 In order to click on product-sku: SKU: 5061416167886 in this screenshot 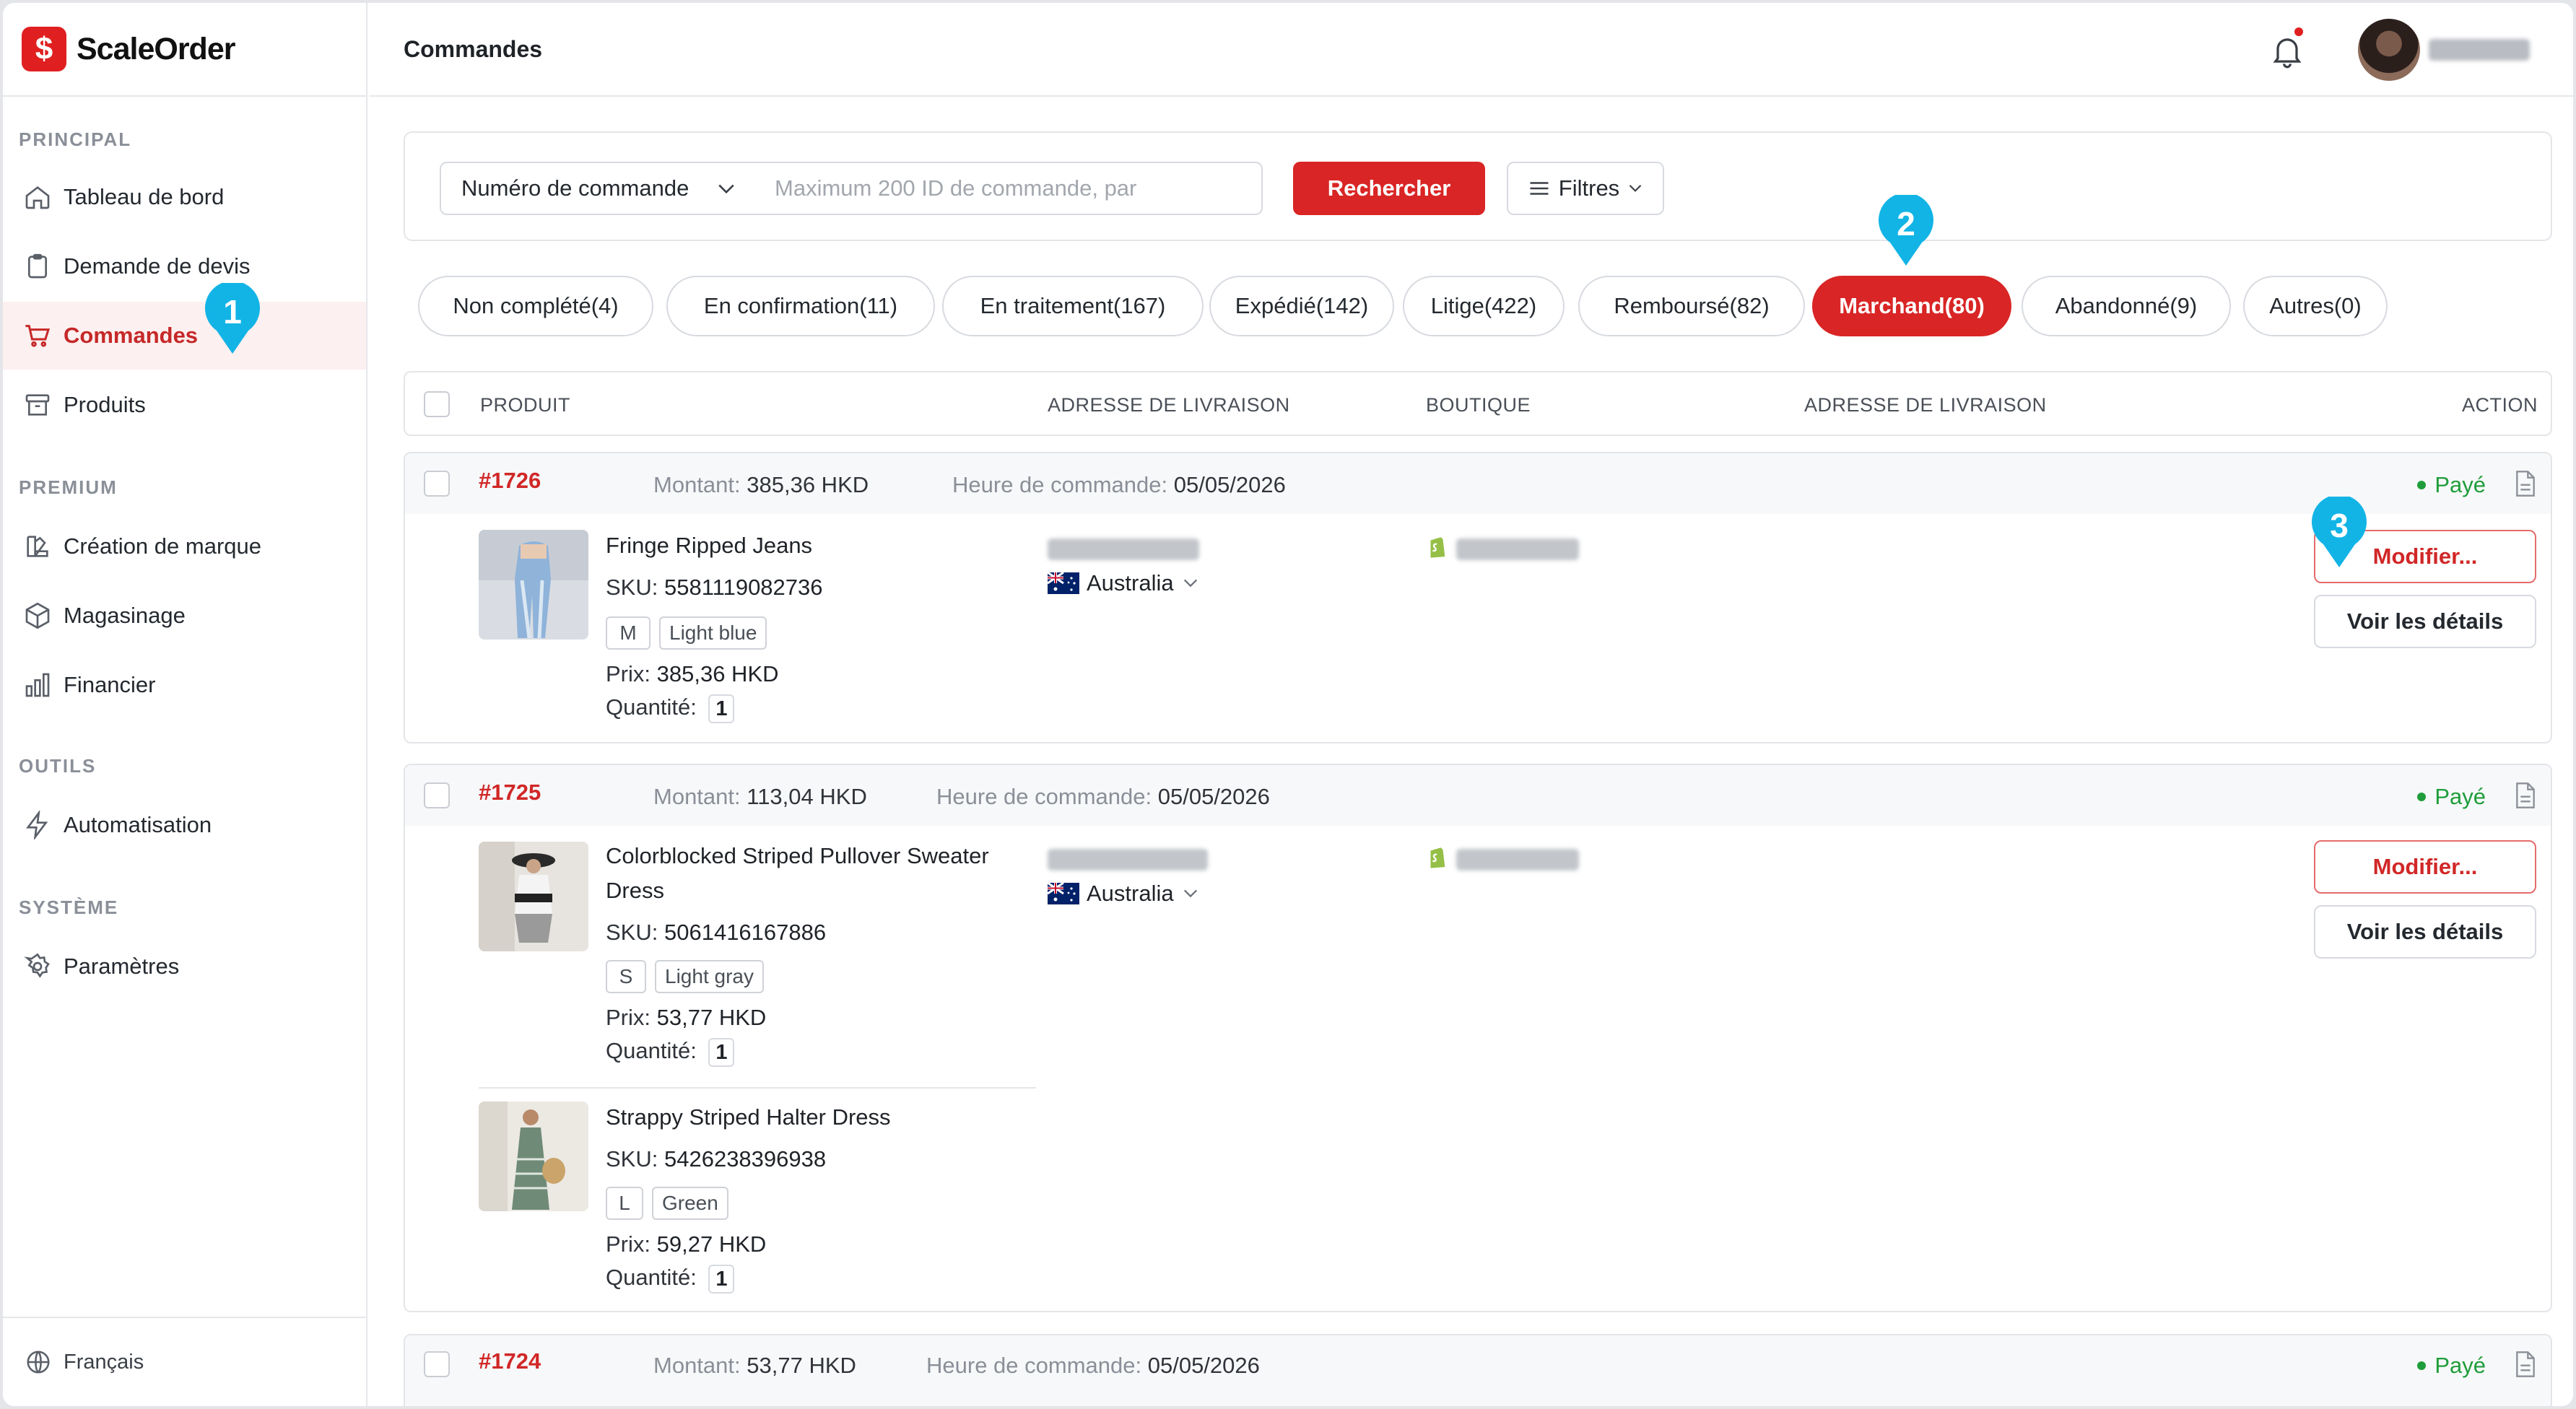, I will do `click(716, 933)`.